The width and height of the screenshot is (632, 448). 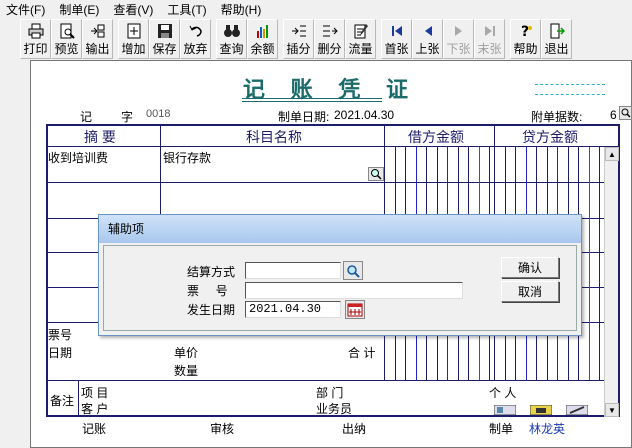 I want to click on last-icon, so click(x=490, y=31).